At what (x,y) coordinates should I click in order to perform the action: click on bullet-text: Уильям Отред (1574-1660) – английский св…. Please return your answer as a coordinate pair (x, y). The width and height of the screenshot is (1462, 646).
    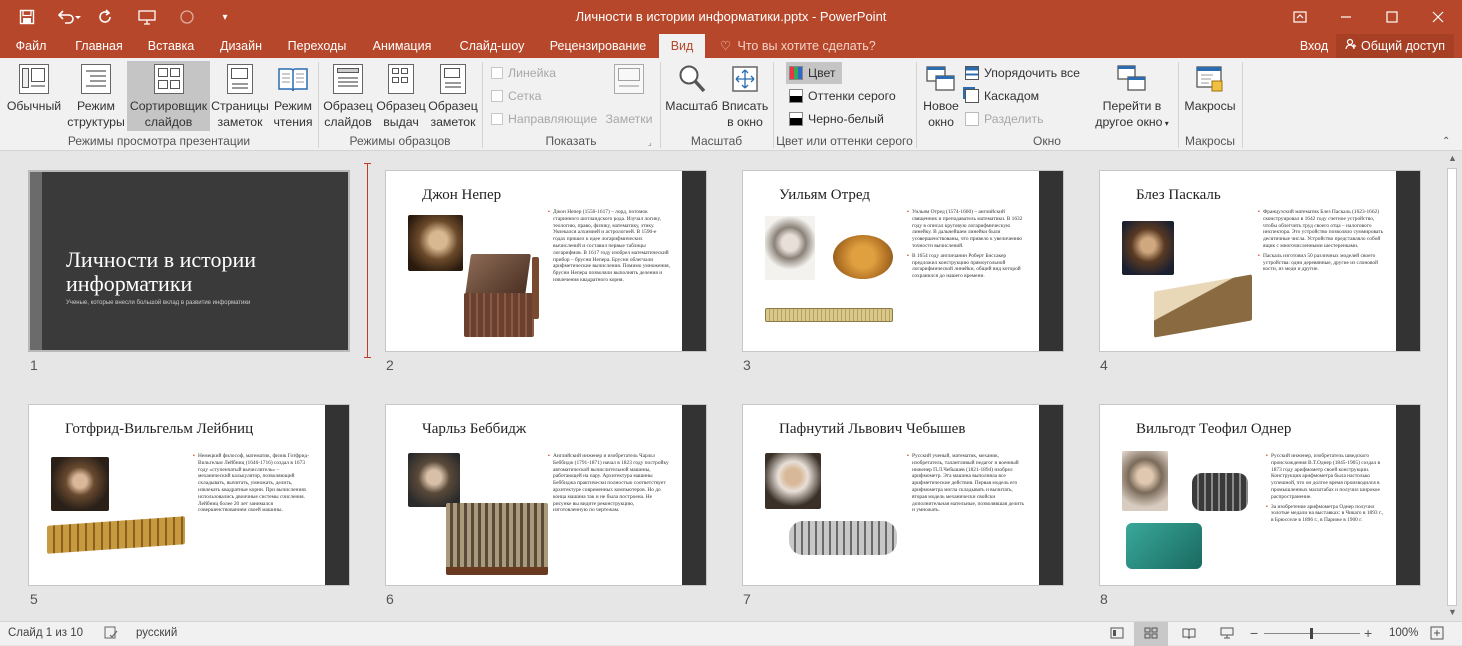
    Looking at the image, I should click on (966, 229).